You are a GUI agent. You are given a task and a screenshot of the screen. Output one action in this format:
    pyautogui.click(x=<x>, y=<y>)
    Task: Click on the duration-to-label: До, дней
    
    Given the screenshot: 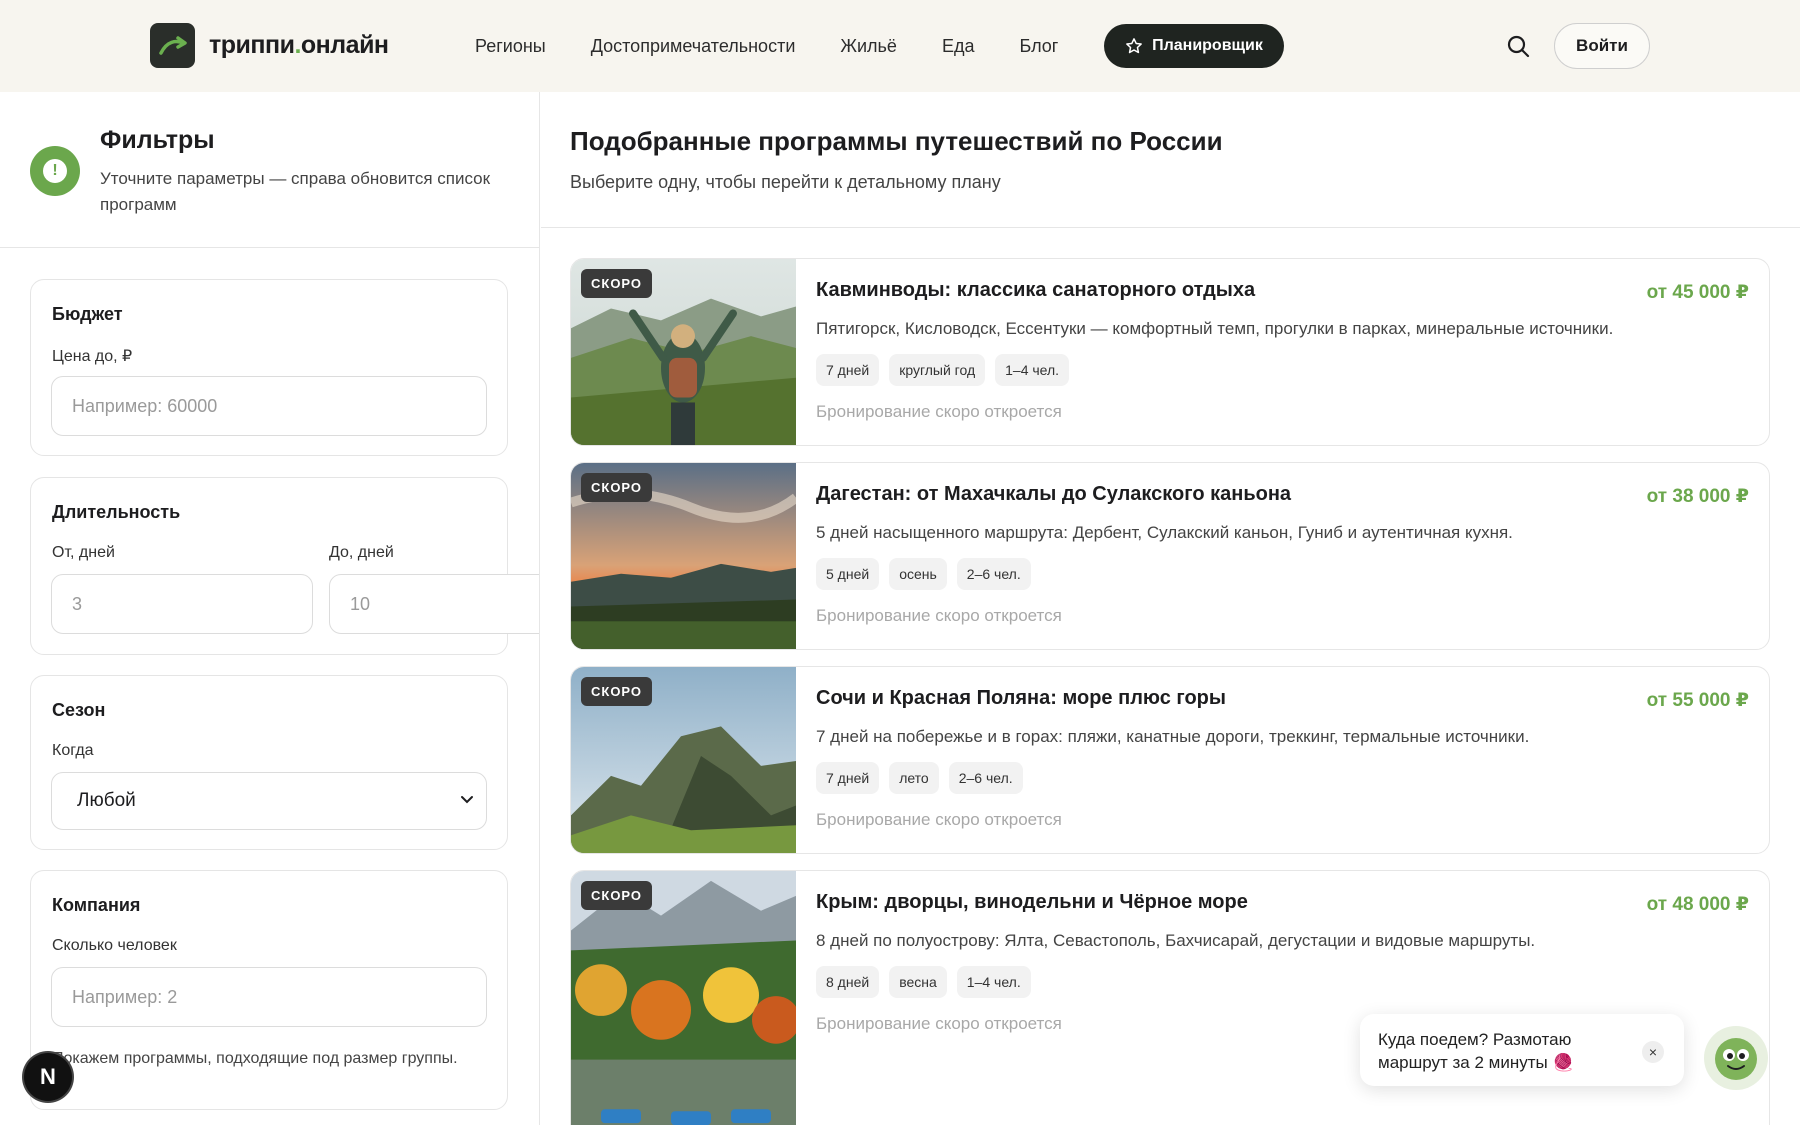 What is the action you would take?
    pyautogui.click(x=361, y=552)
    